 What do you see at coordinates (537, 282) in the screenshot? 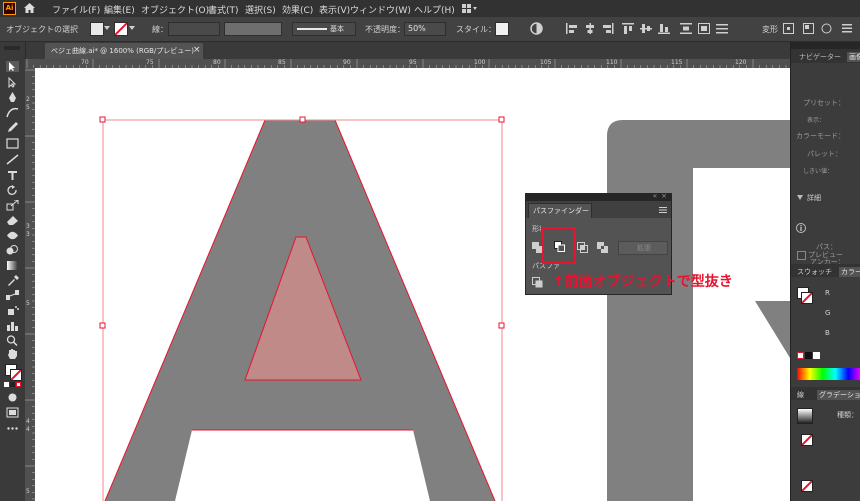
I see `divide-icon` at bounding box center [537, 282].